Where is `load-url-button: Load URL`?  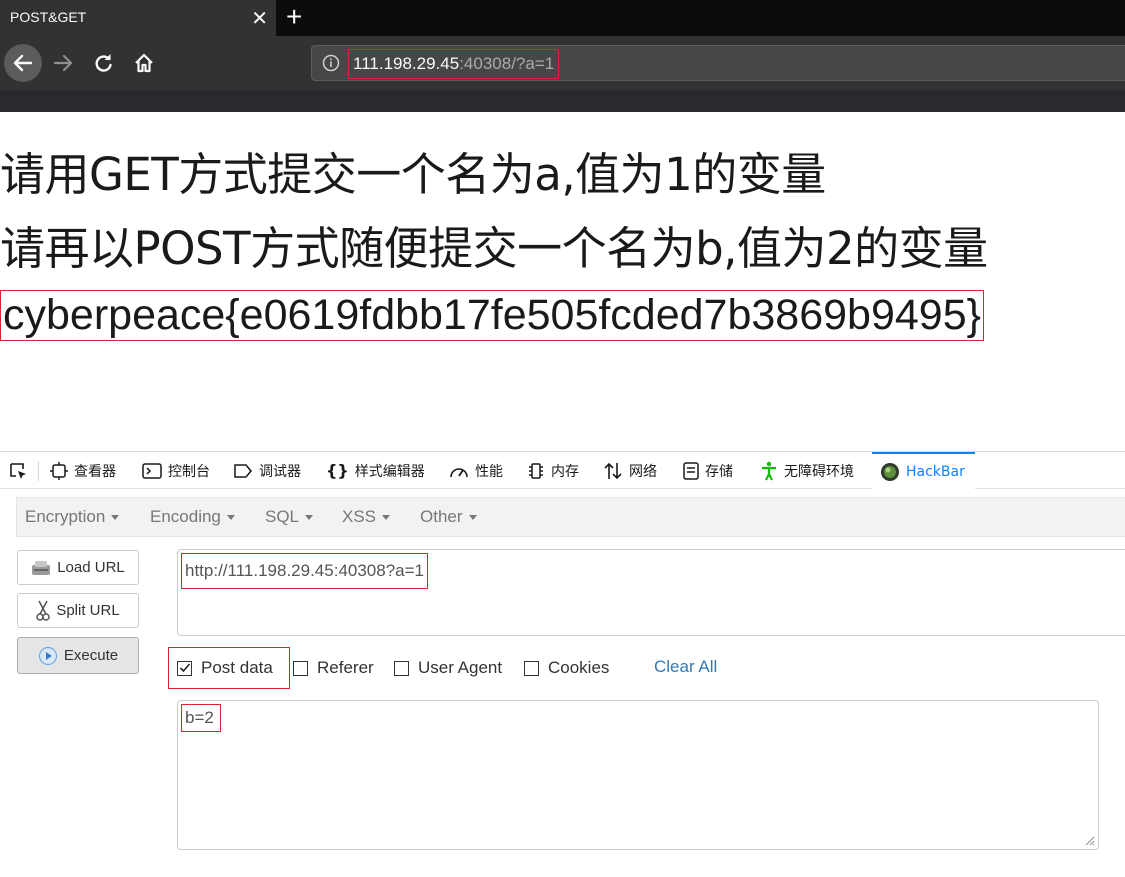
load-url-button: Load URL is located at coordinates (78, 567).